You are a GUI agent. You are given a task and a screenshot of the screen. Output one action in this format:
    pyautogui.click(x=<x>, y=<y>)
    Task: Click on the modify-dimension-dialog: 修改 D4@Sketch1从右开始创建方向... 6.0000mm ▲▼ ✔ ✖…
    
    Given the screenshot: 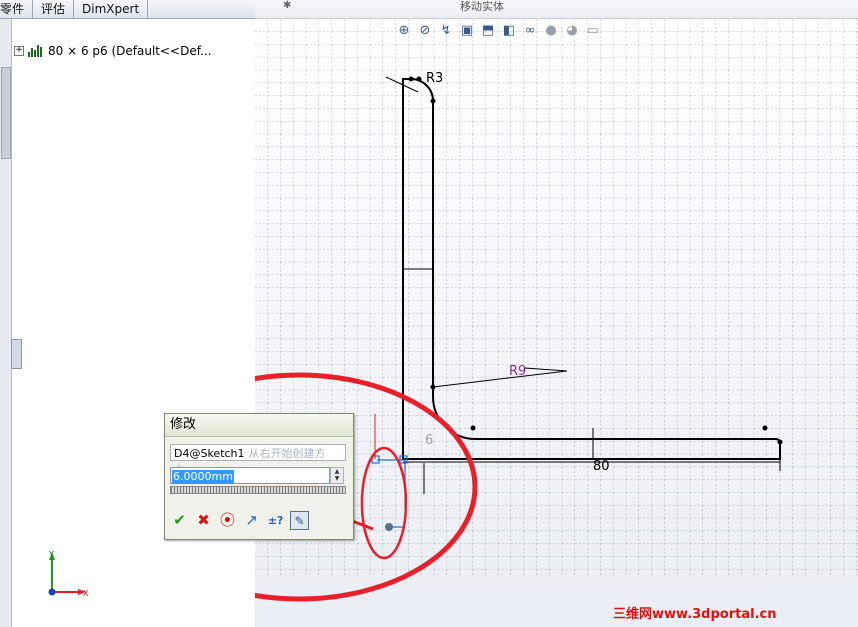 What is the action you would take?
    pyautogui.click(x=259, y=476)
    